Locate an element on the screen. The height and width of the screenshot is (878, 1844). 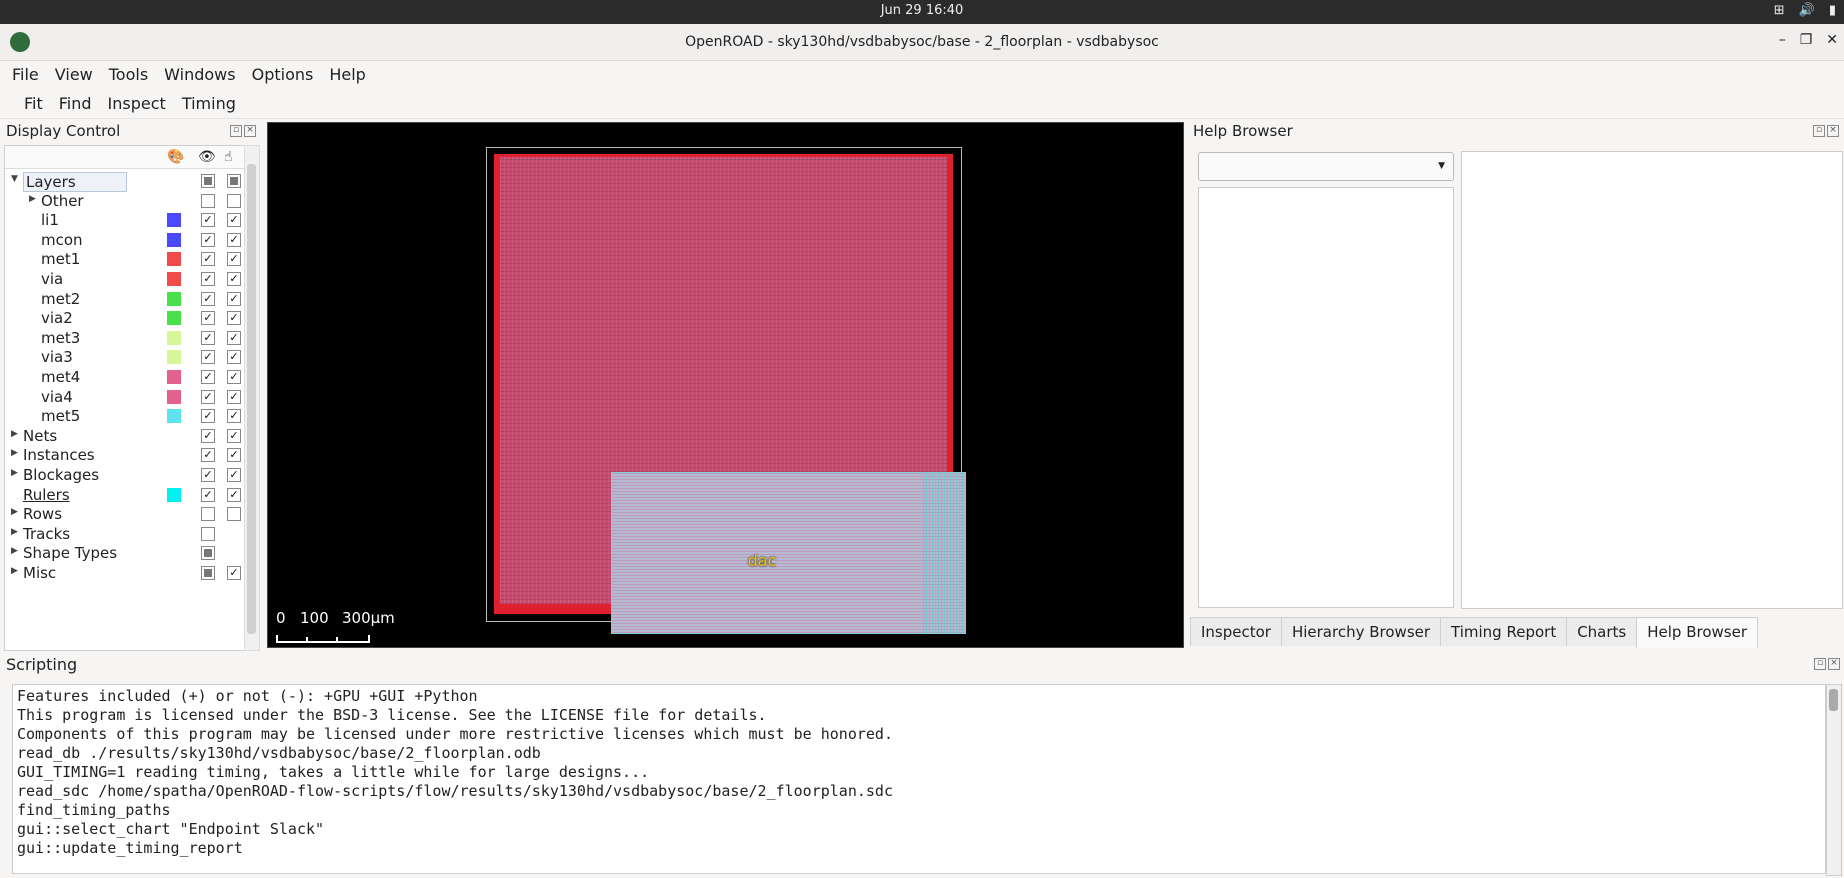
menu-file: File is located at coordinates (25, 74).